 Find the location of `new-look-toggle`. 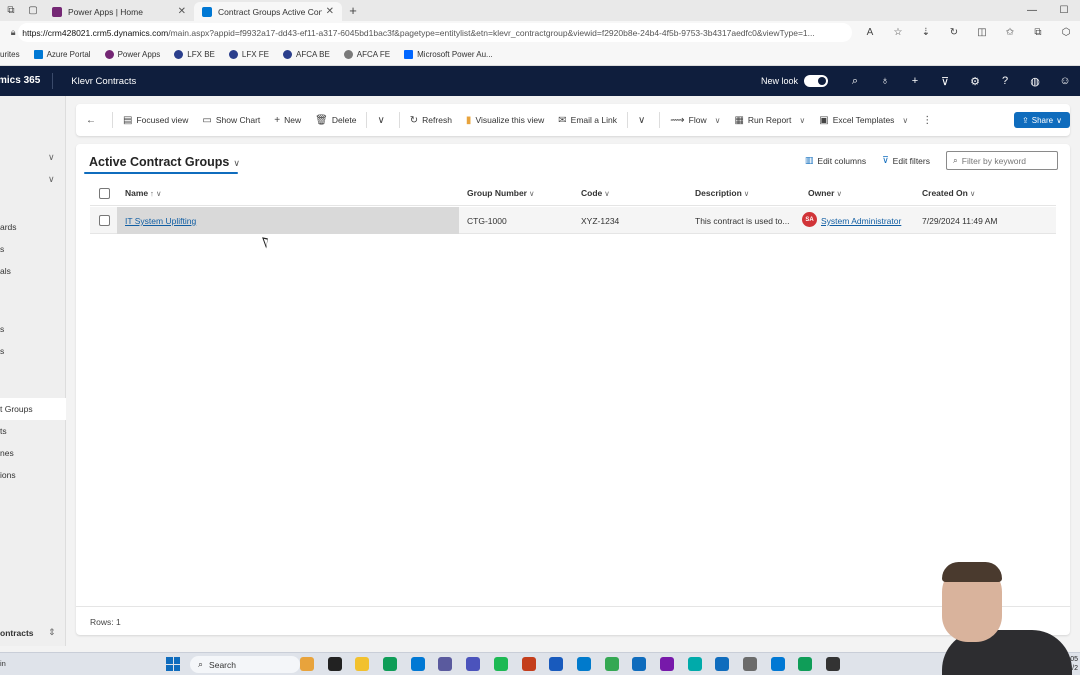

new-look-toggle is located at coordinates (816, 81).